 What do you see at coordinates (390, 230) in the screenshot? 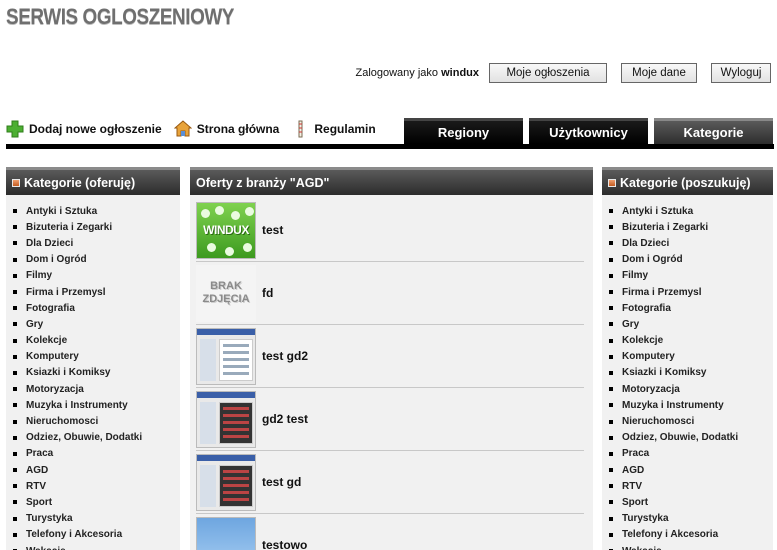
I see `offer-item: WINDUX test` at bounding box center [390, 230].